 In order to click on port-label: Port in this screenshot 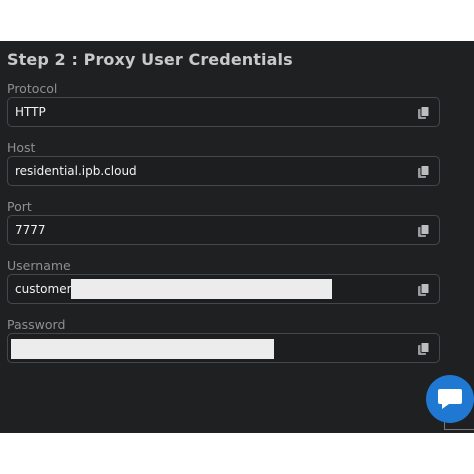, I will do `click(19, 206)`.